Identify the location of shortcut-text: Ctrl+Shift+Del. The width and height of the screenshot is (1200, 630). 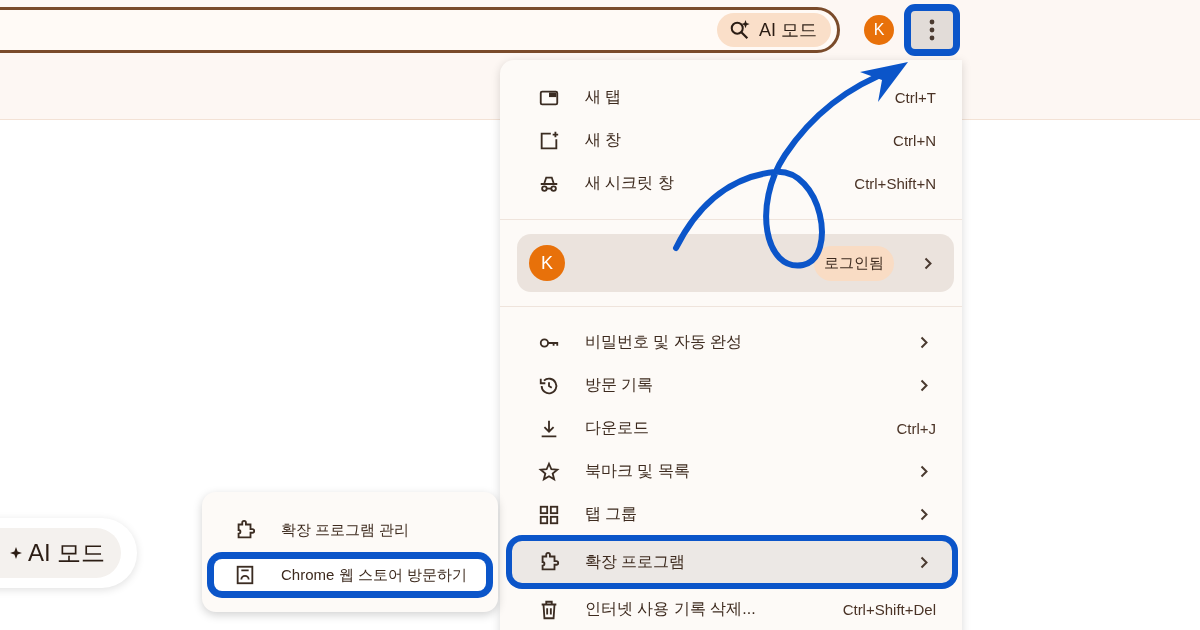
(889, 609).